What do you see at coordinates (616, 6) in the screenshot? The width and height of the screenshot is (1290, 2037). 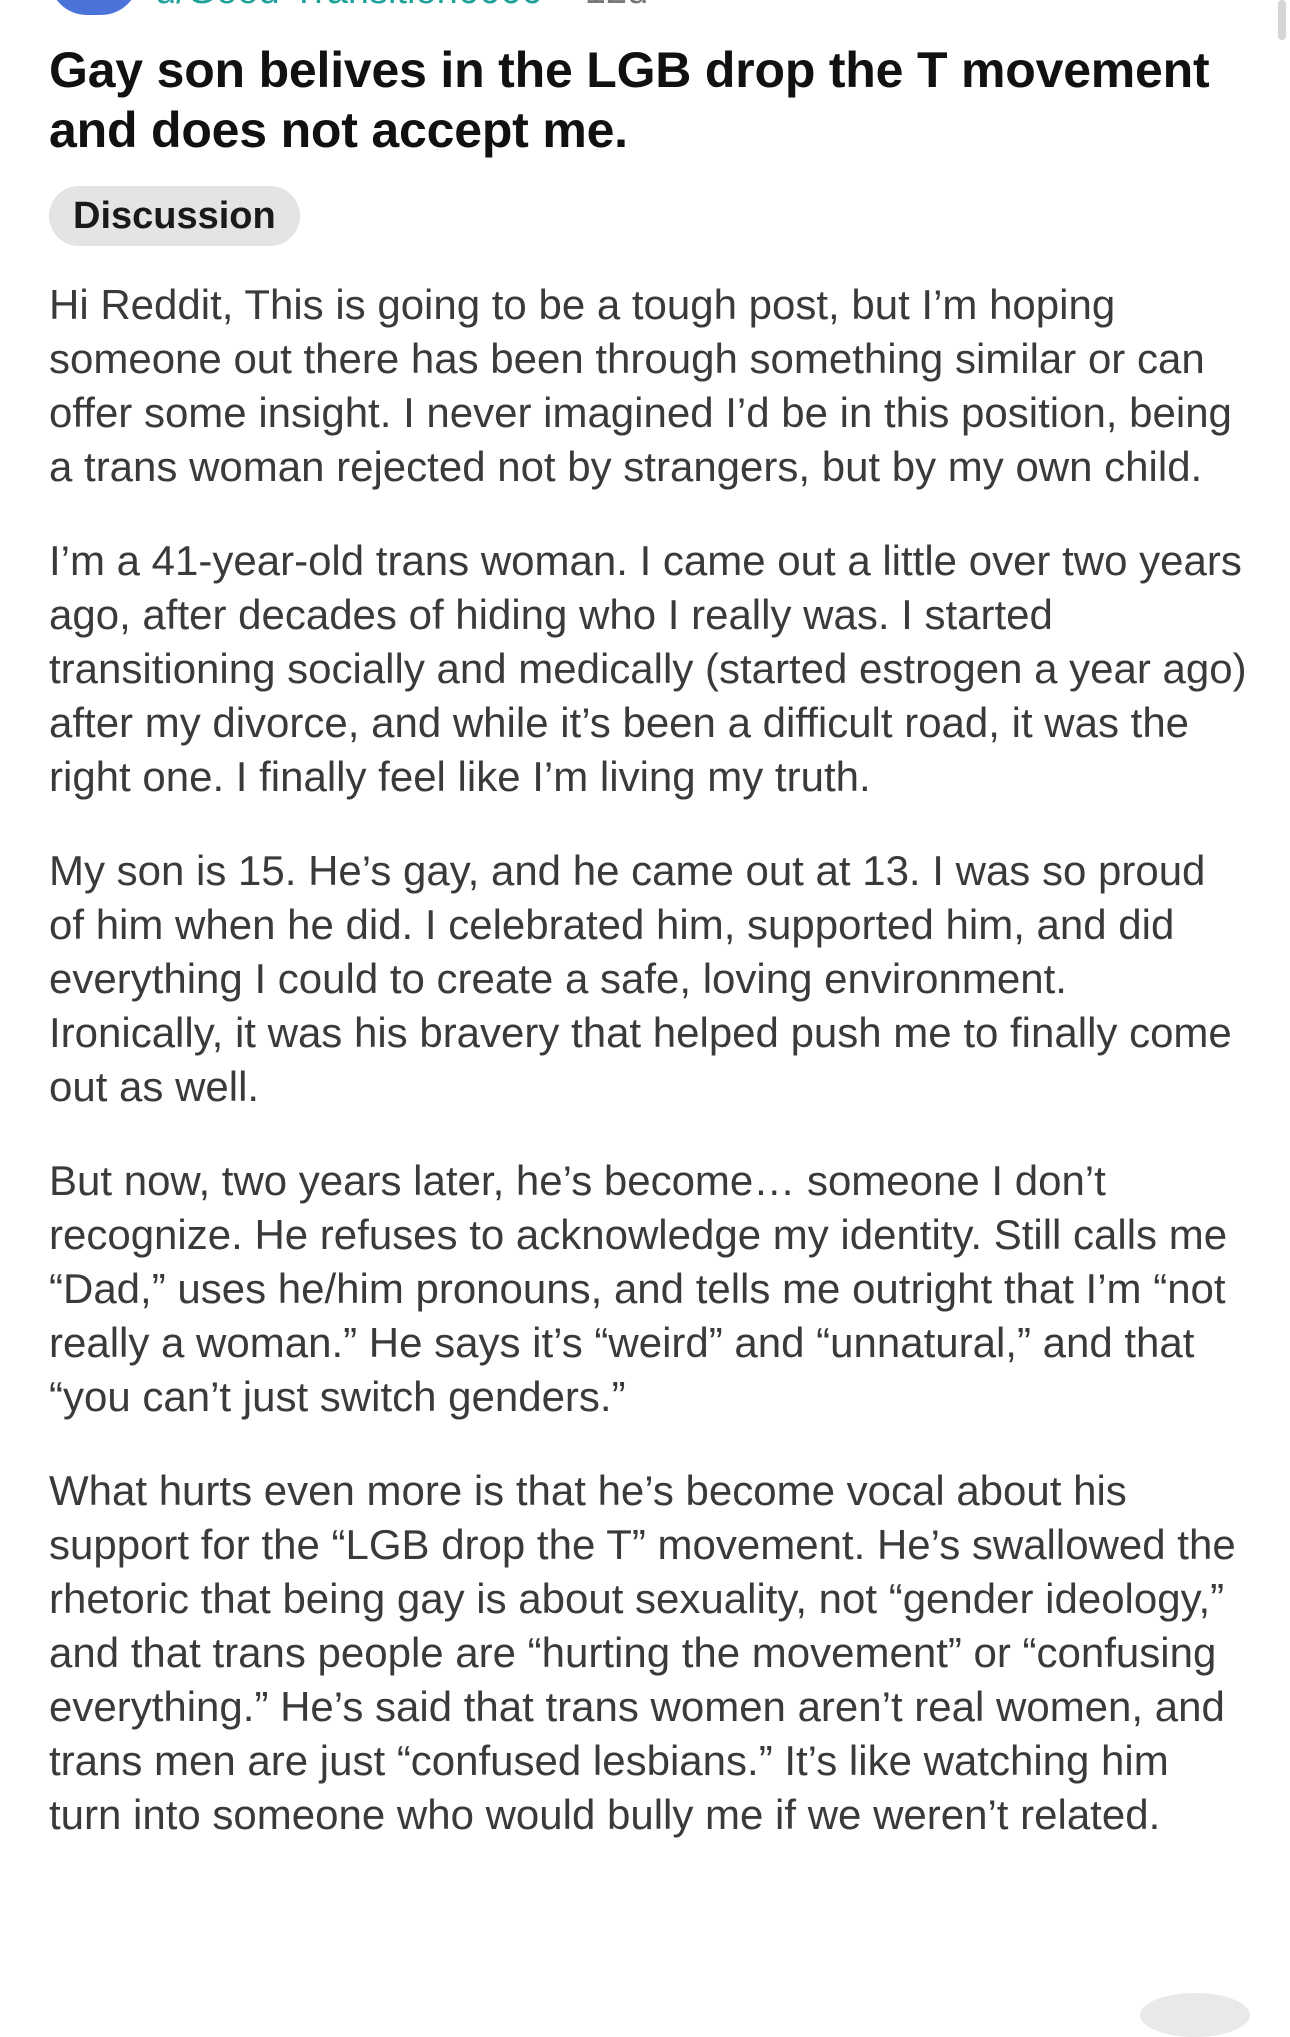 I see `post-age: 12d` at bounding box center [616, 6].